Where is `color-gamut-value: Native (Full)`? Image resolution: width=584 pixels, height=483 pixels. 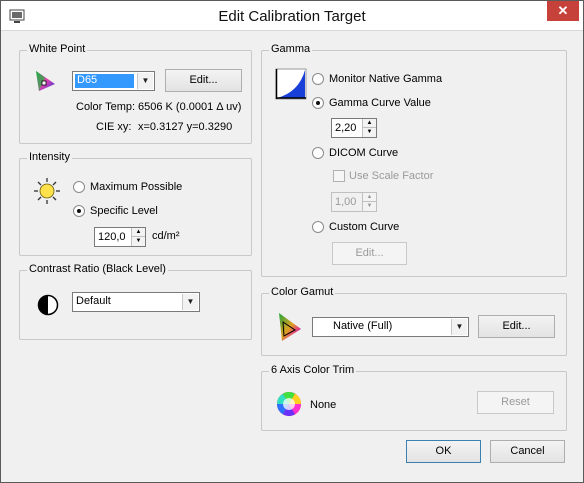 color-gamut-value: Native (Full) is located at coordinates (363, 326).